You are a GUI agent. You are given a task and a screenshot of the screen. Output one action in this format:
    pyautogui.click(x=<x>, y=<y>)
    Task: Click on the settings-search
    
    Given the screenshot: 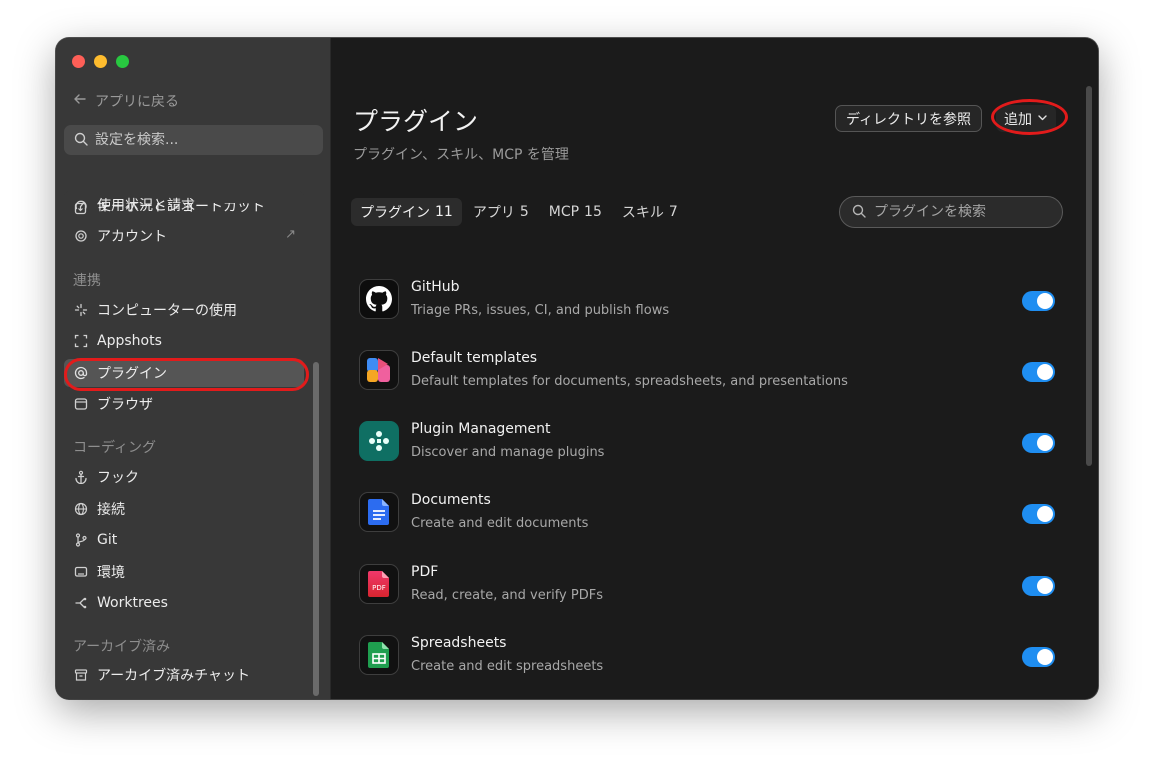 What is the action you would take?
    pyautogui.click(x=193, y=140)
    